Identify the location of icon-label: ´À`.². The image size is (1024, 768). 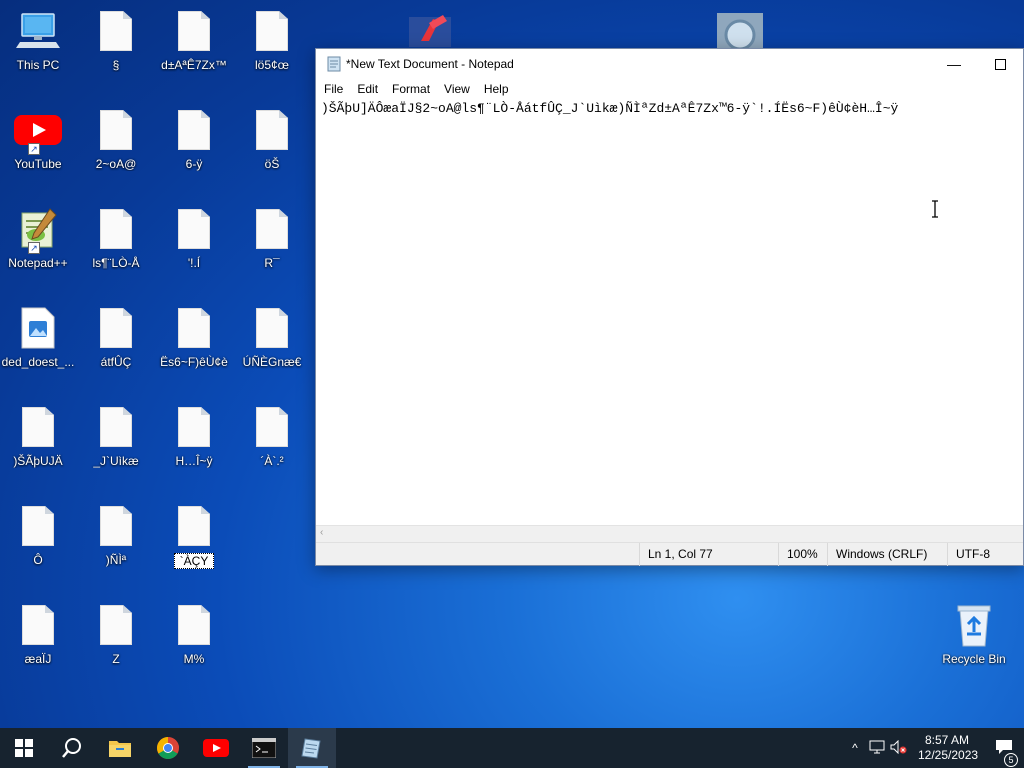
(272, 461).